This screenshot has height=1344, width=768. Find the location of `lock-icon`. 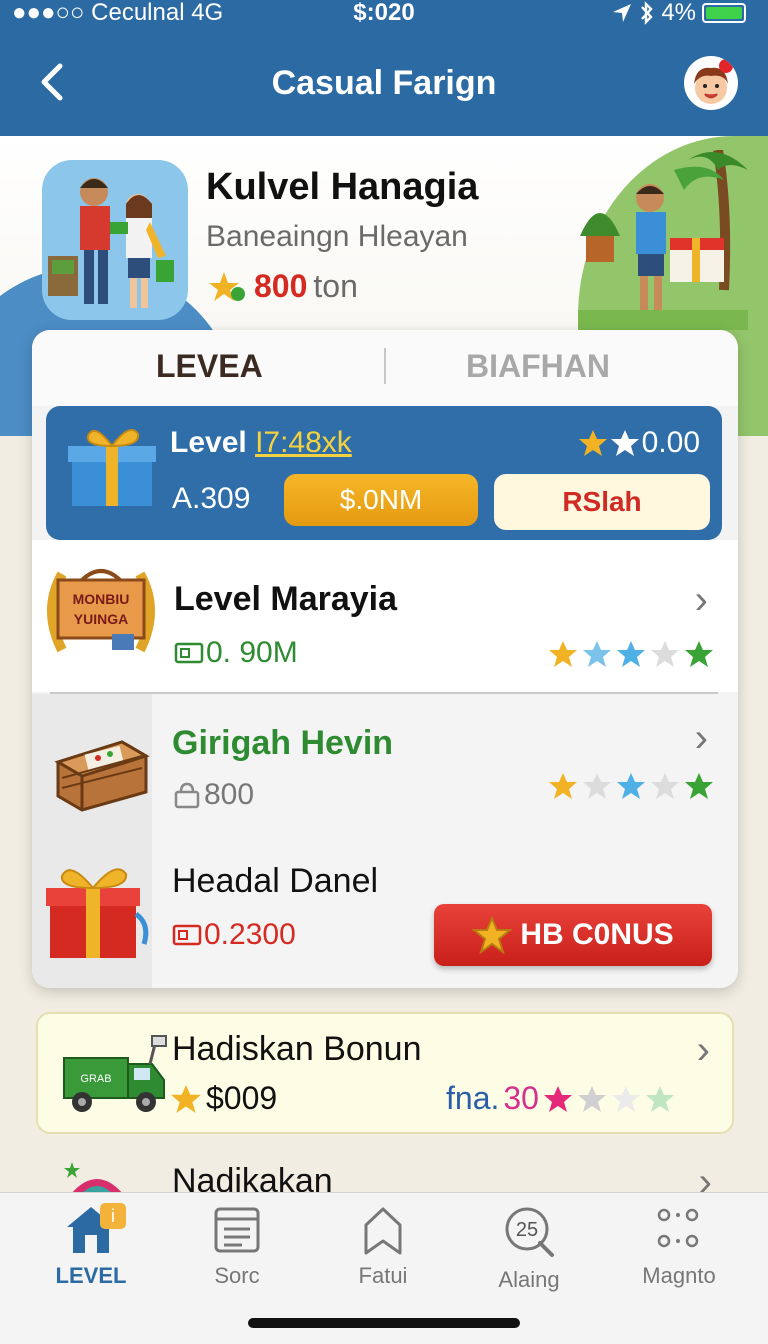

lock-icon is located at coordinates (187, 795).